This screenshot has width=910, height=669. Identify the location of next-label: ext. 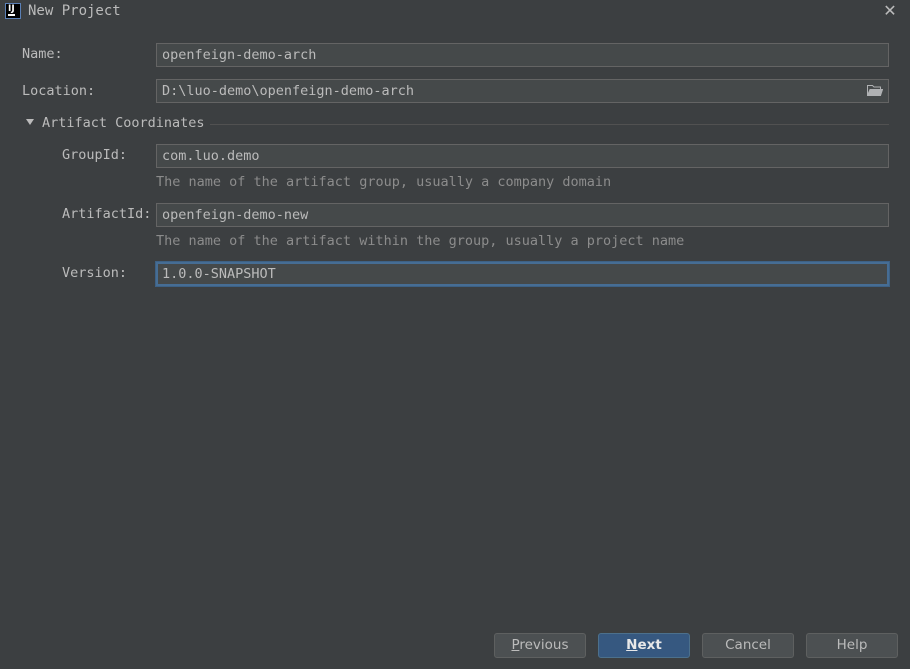
(649, 645).